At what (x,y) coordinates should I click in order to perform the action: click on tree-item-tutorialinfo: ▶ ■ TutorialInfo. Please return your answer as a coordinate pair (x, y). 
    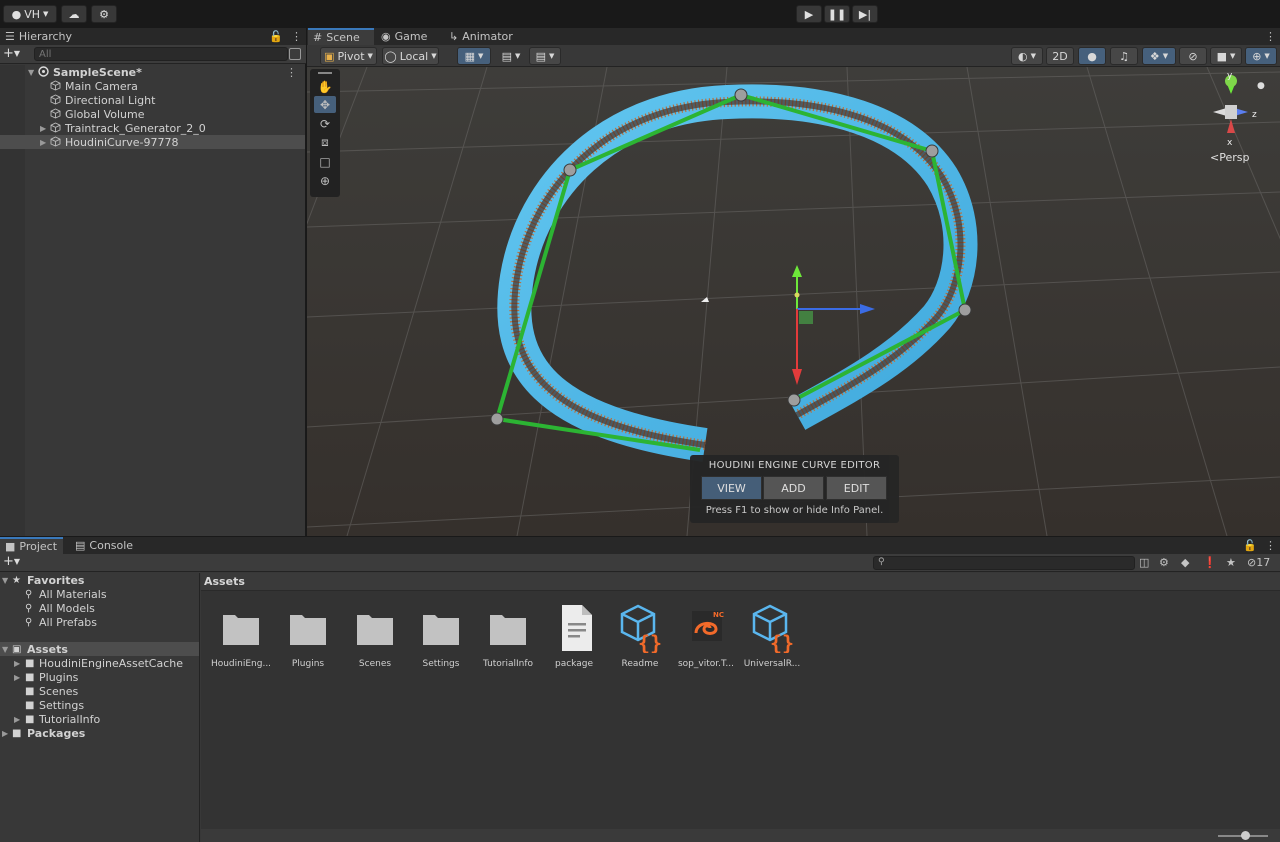
    Looking at the image, I should click on (99, 719).